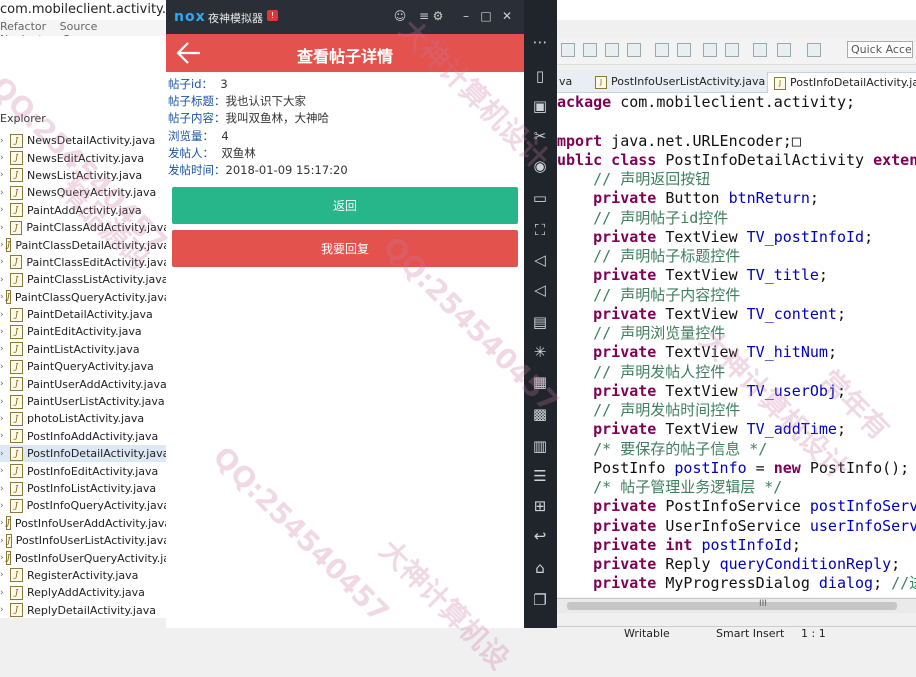 Image resolution: width=916 pixels, height=677 pixels. What do you see at coordinates (507, 16) in the screenshot?
I see `close-icon: ✕` at bounding box center [507, 16].